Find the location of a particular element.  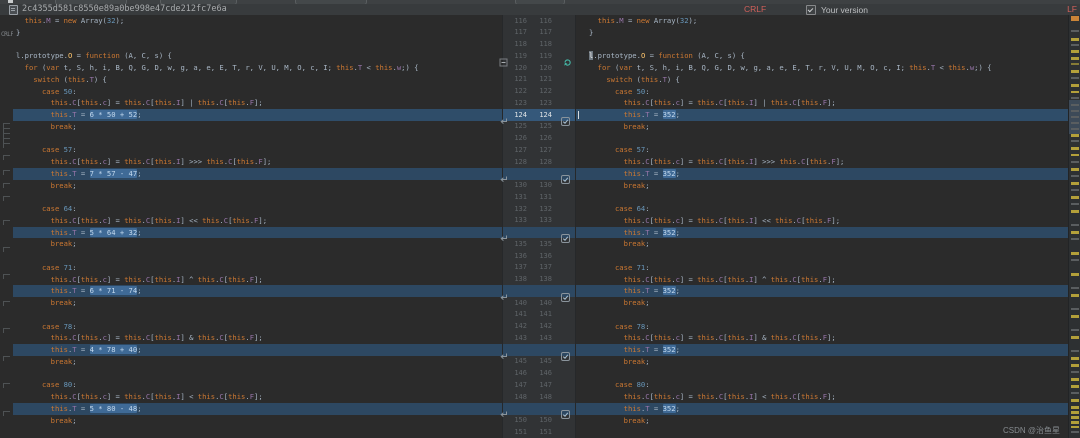

code-line: case 80: is located at coordinates (822, 385).